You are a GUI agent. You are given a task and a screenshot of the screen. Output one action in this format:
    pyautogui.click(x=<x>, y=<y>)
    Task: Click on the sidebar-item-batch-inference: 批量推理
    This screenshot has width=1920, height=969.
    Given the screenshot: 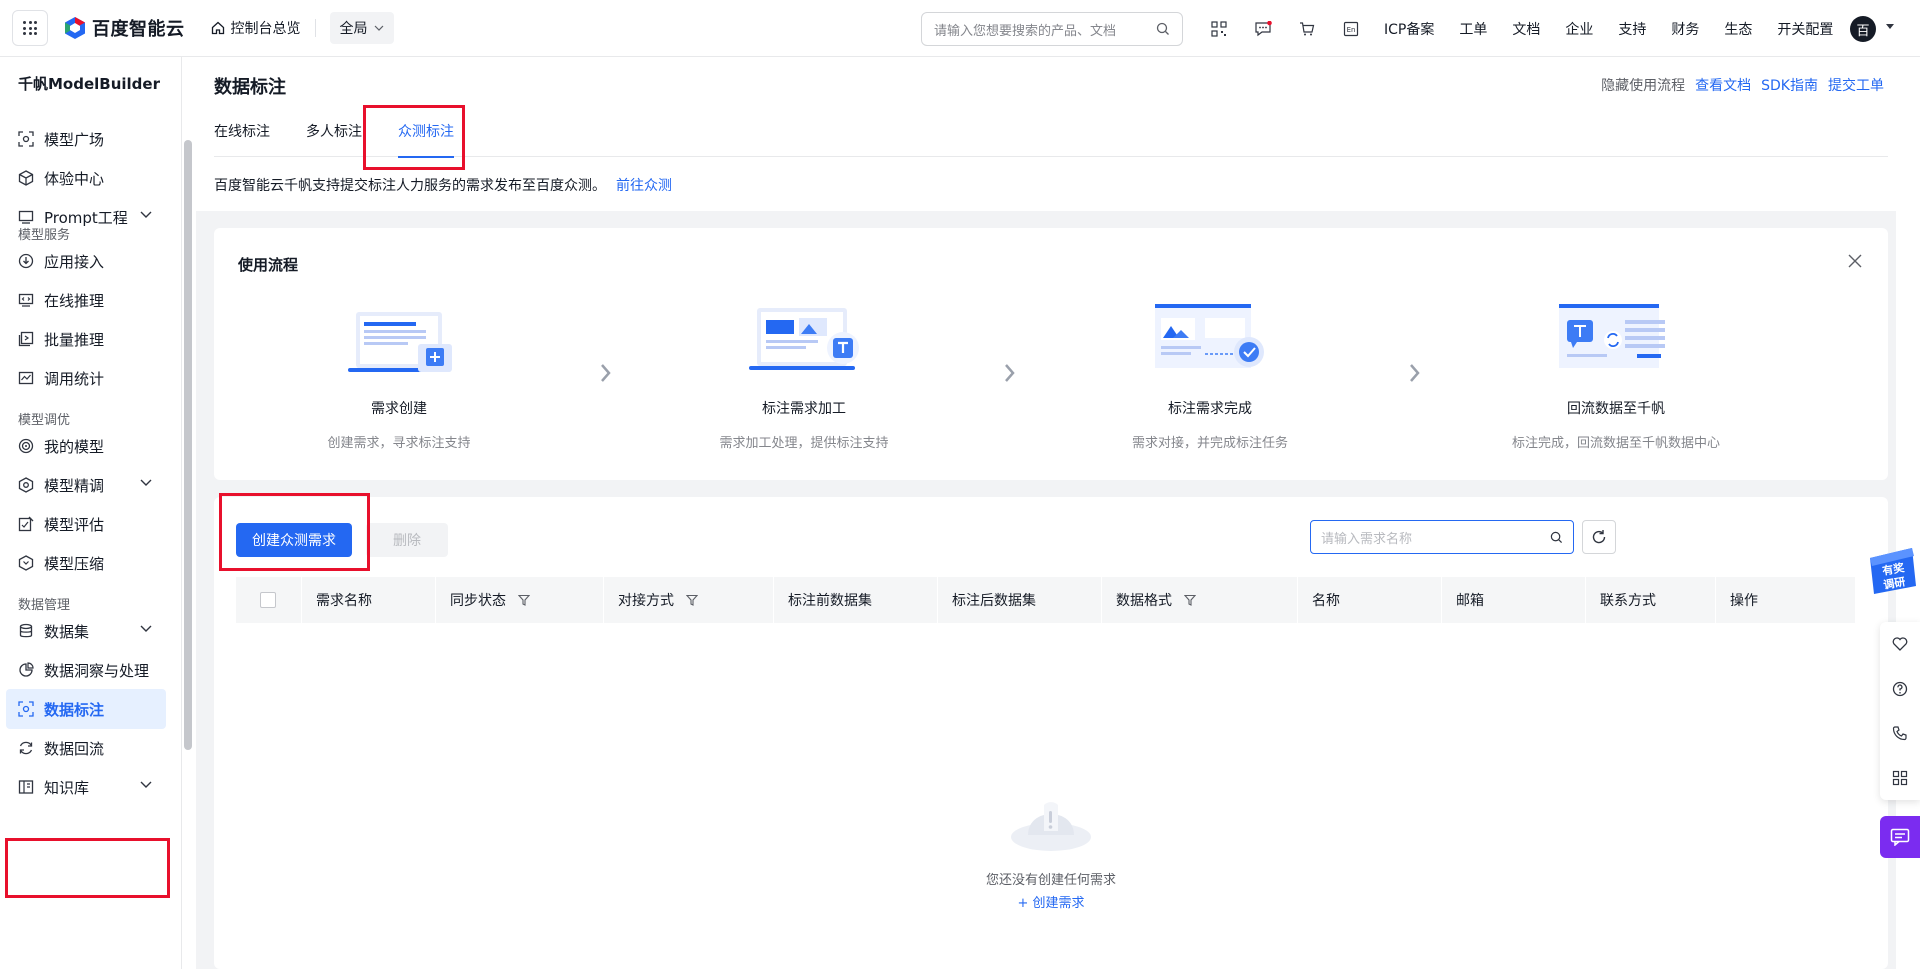 What is the action you would take?
    pyautogui.click(x=86, y=339)
    